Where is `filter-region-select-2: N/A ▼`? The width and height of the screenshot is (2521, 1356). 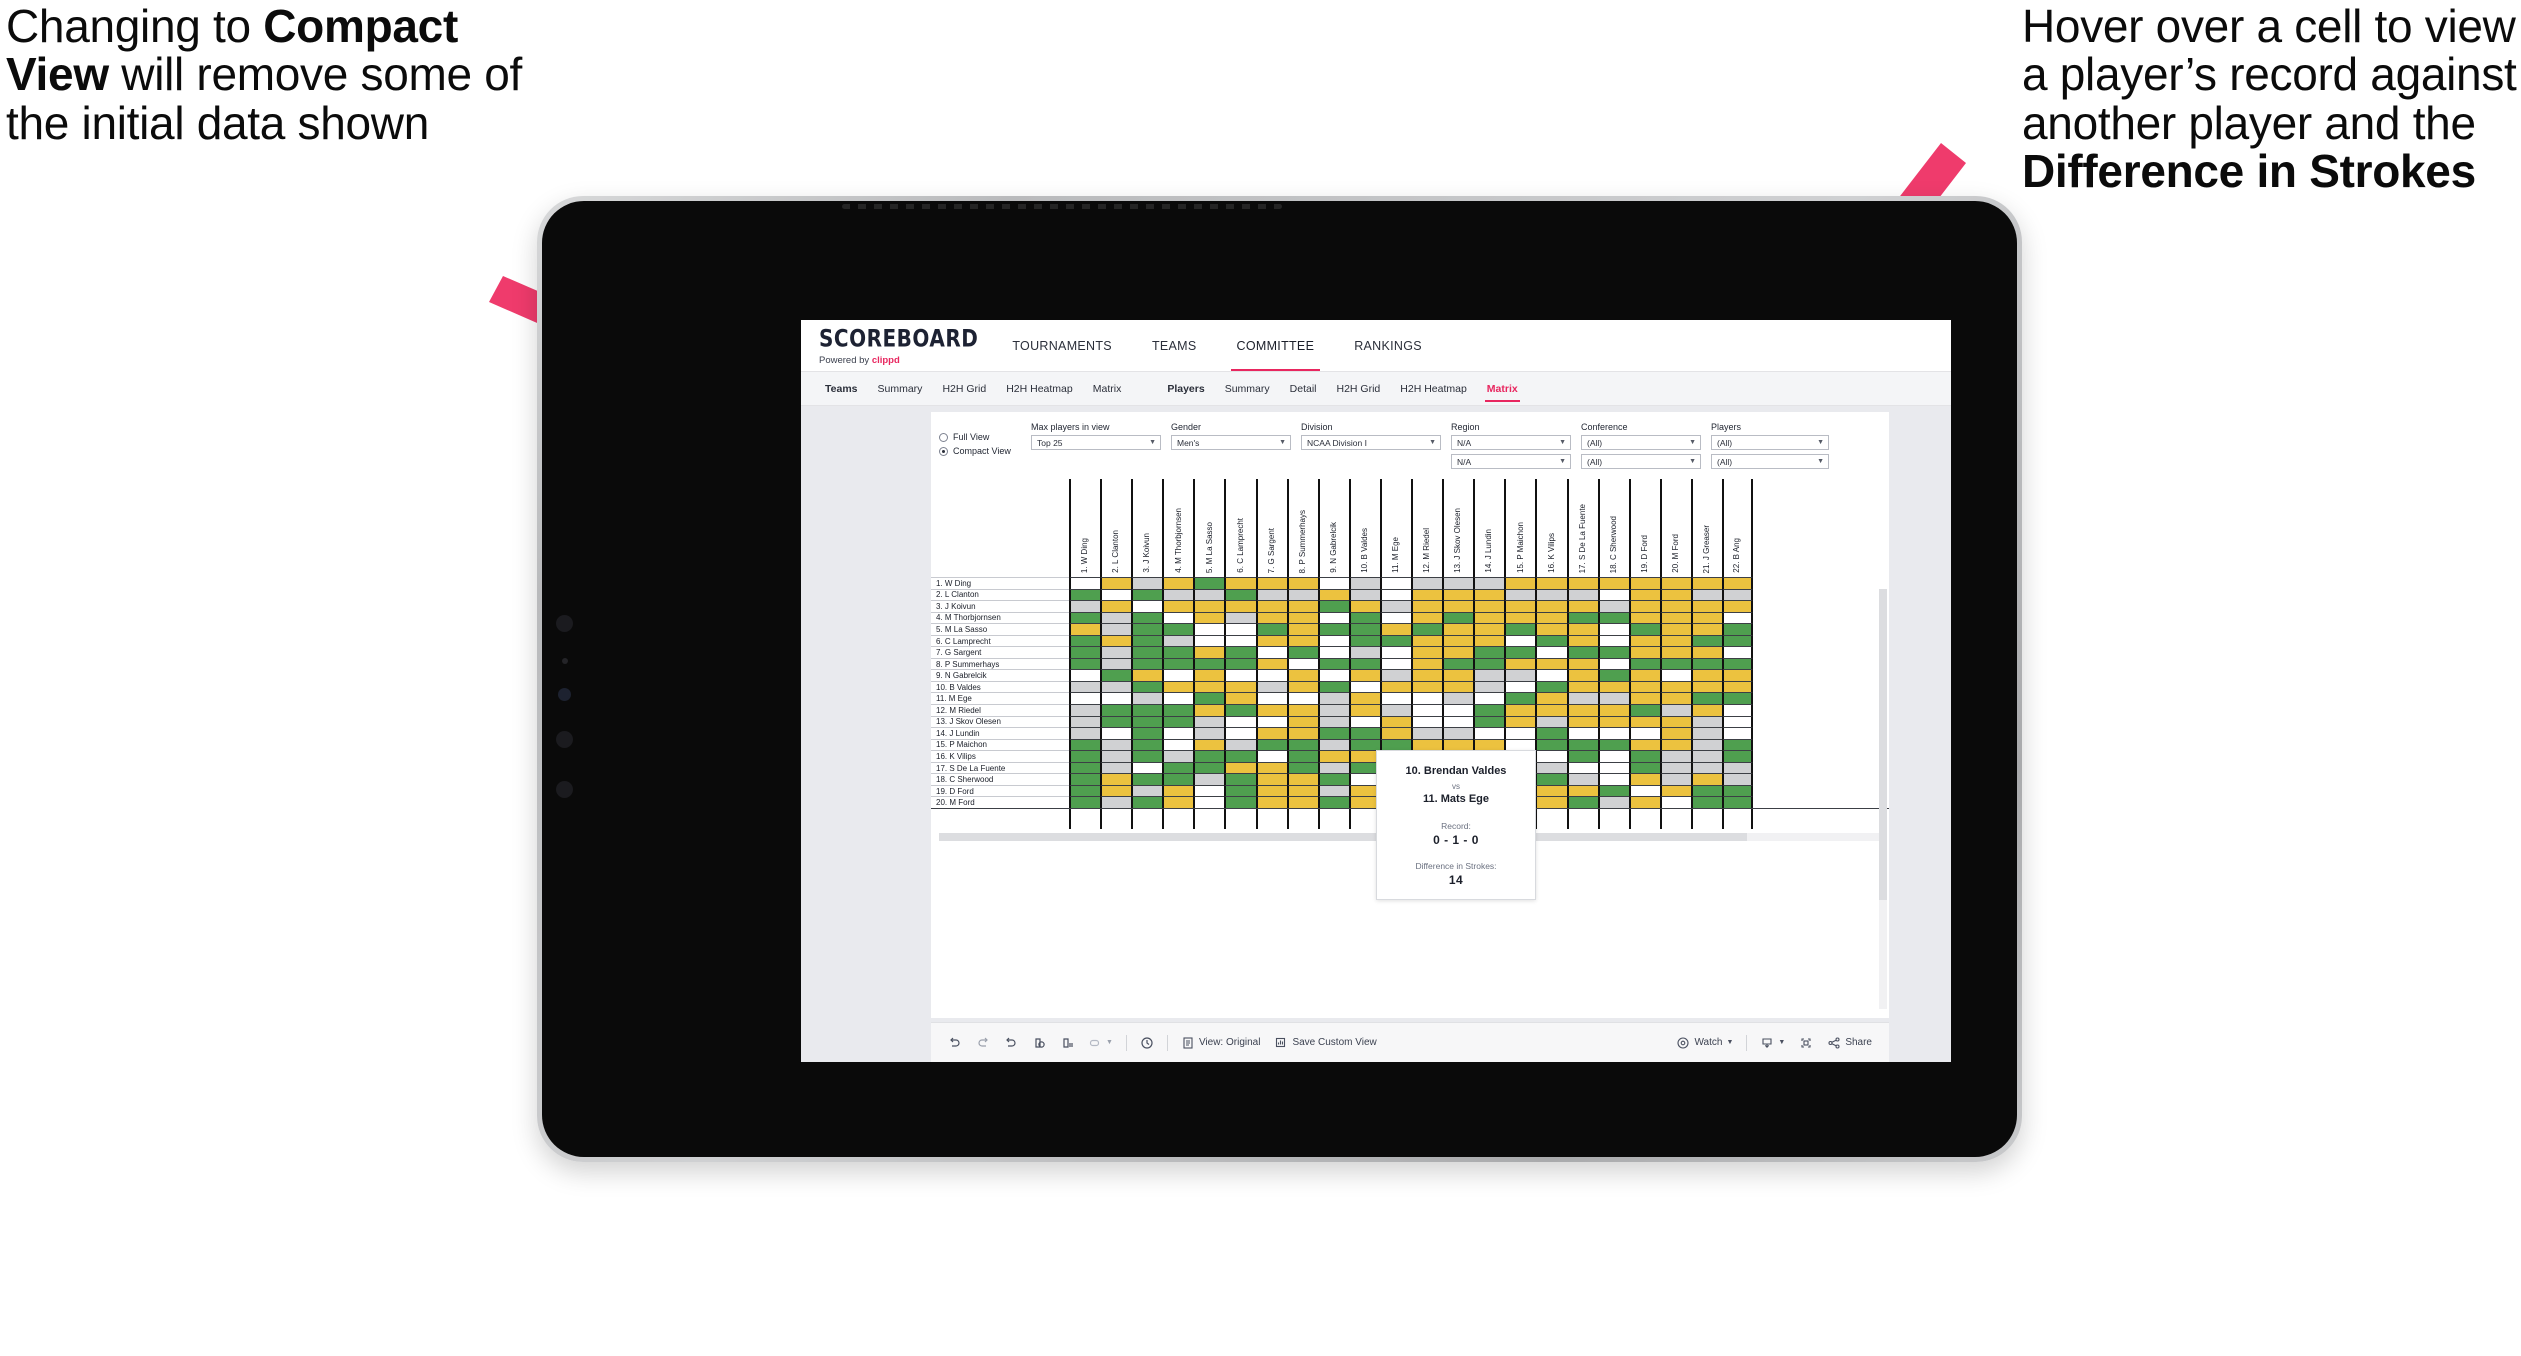 filter-region-select-2: N/A ▼ is located at coordinates (1511, 461).